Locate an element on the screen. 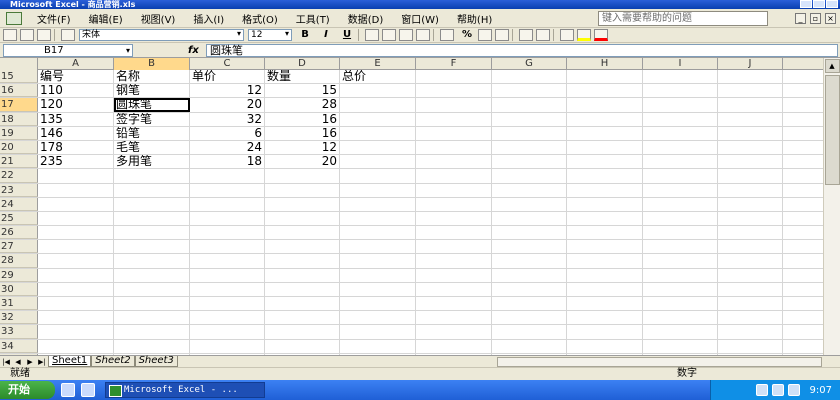 The image size is (840, 400). cell-c30 is located at coordinates (227, 289).